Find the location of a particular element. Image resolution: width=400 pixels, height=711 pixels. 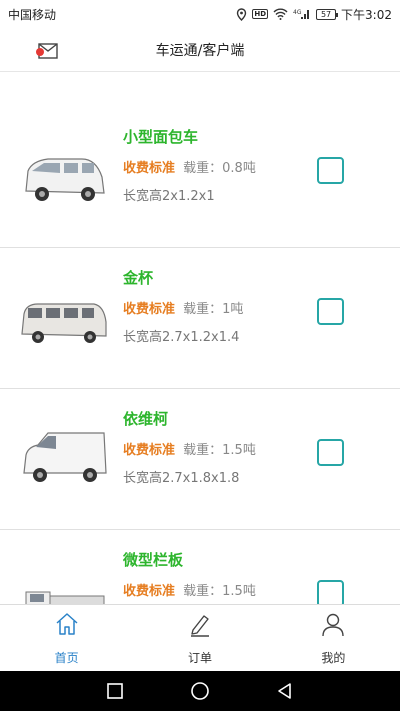

vehicle-dimensions: 长宽高2.7x1.8x1.8 is located at coordinates (181, 478).